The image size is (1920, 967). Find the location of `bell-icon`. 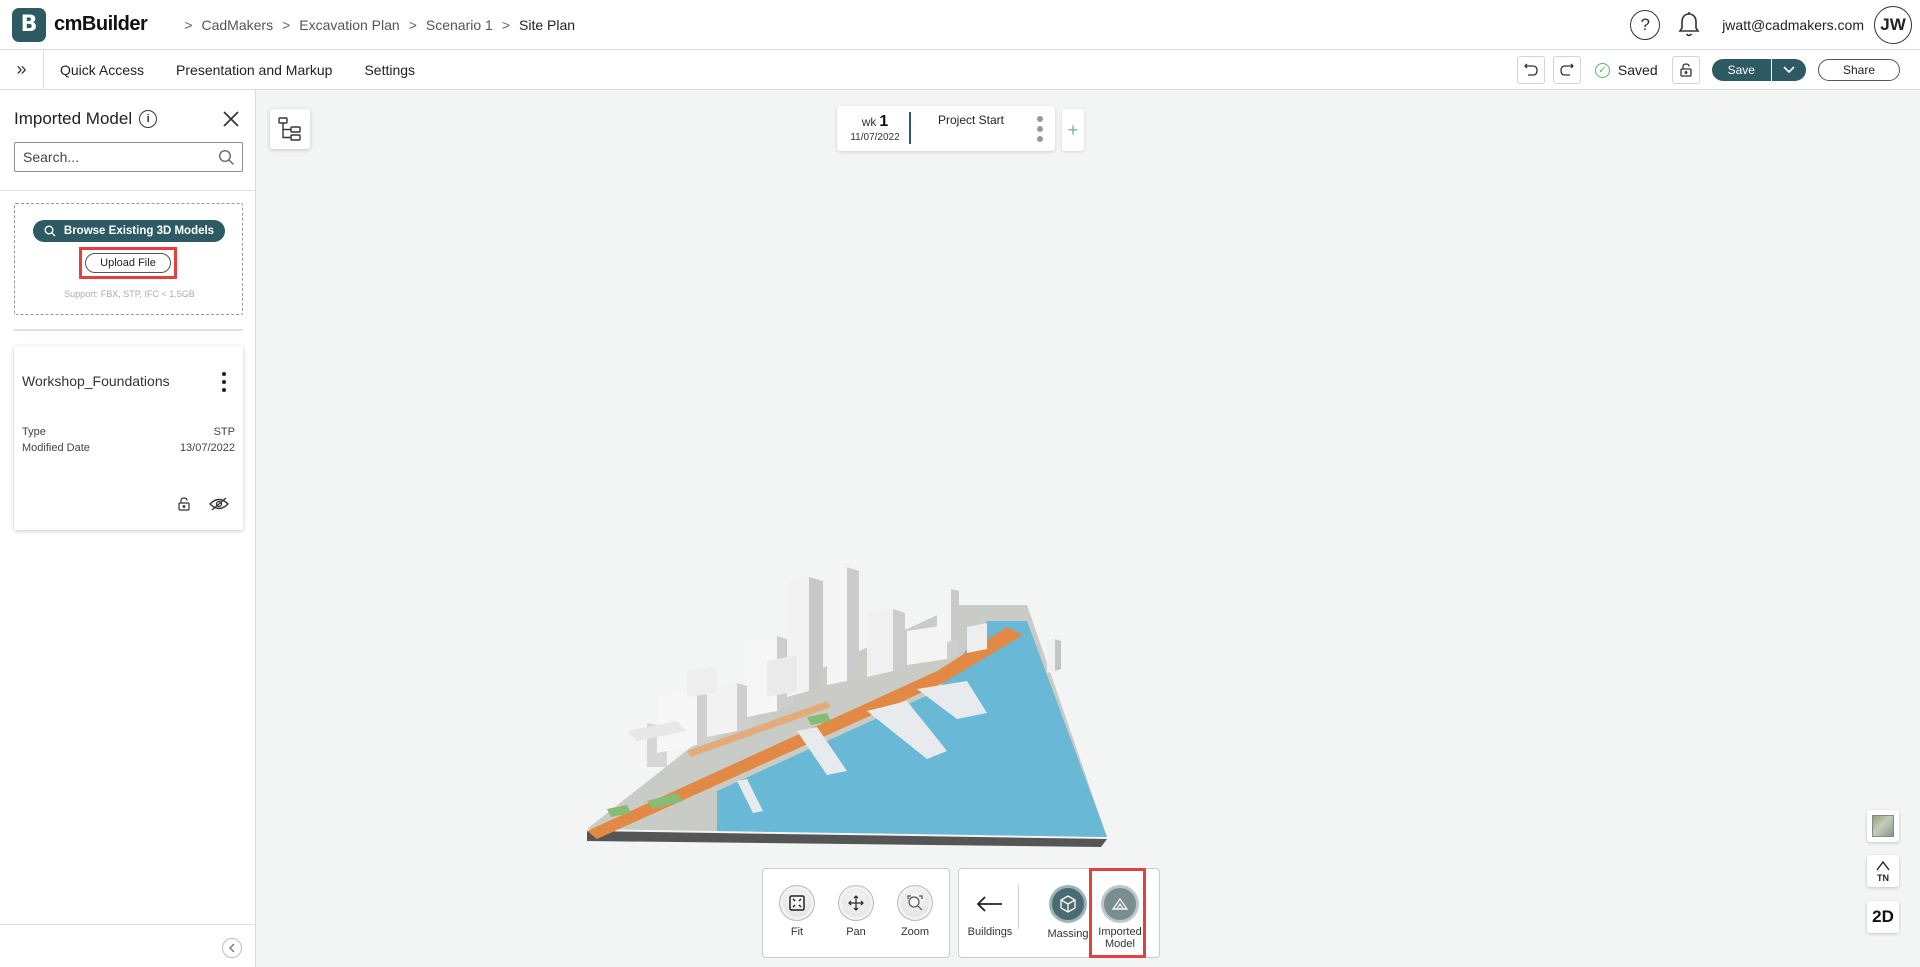

bell-icon is located at coordinates (1689, 25).